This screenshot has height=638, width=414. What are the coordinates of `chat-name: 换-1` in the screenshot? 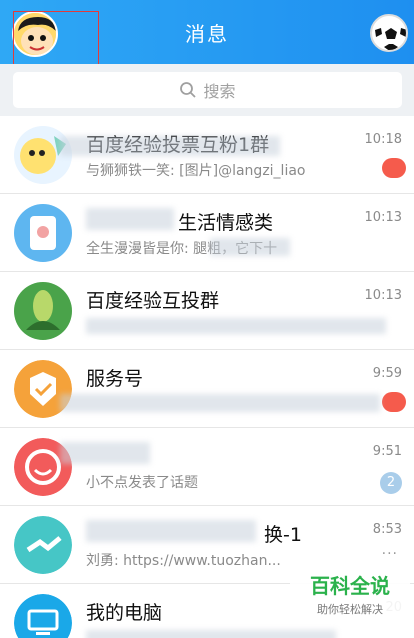 It's located at (283, 535).